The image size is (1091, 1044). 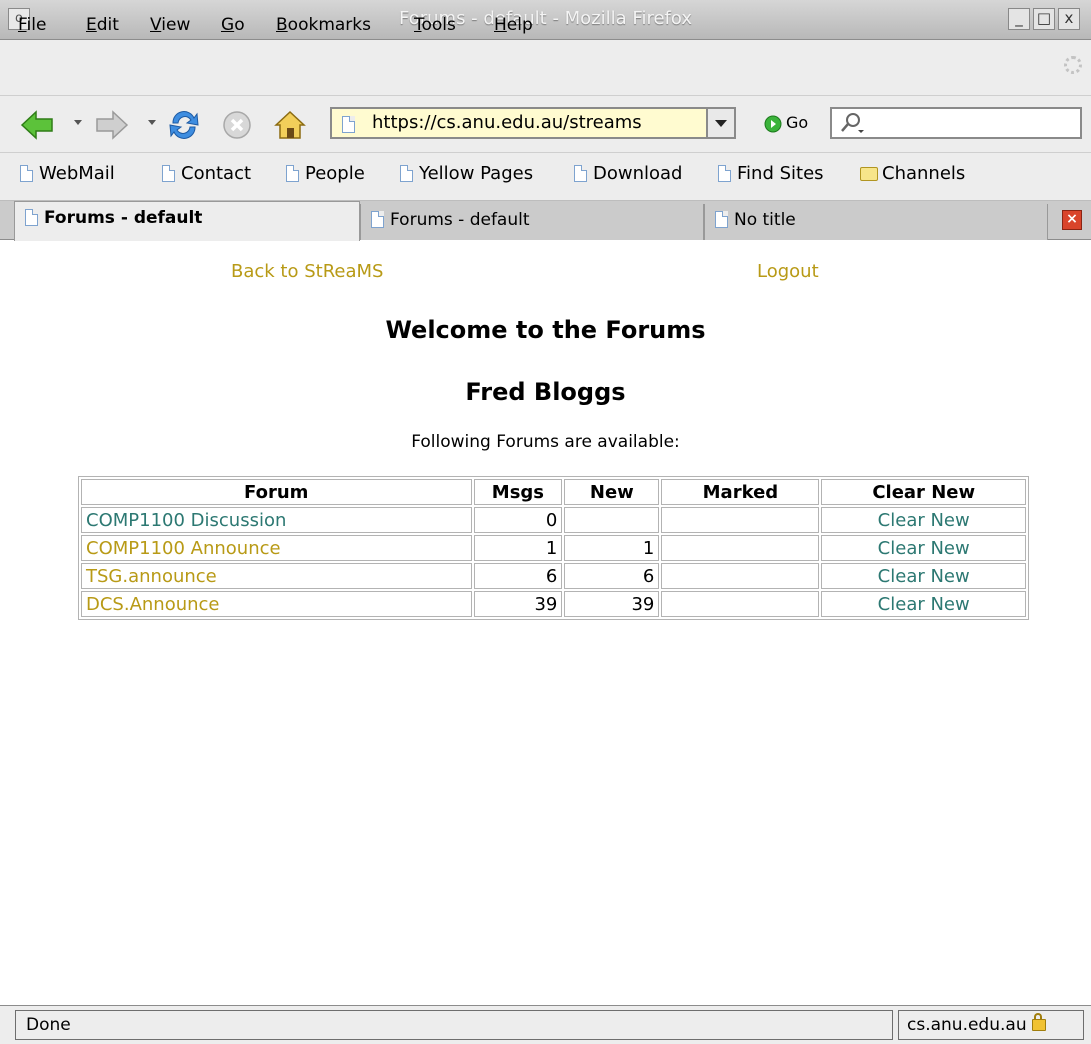 What do you see at coordinates (518, 576) in the screenshot?
I see `msgs-cell: 6` at bounding box center [518, 576].